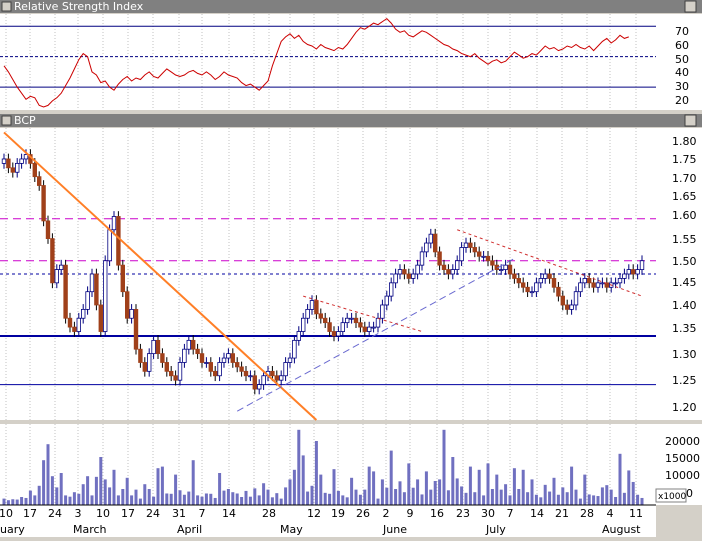 Image resolution: width=702 pixels, height=541 pixels. I want to click on month-label: uary, so click(12, 529).